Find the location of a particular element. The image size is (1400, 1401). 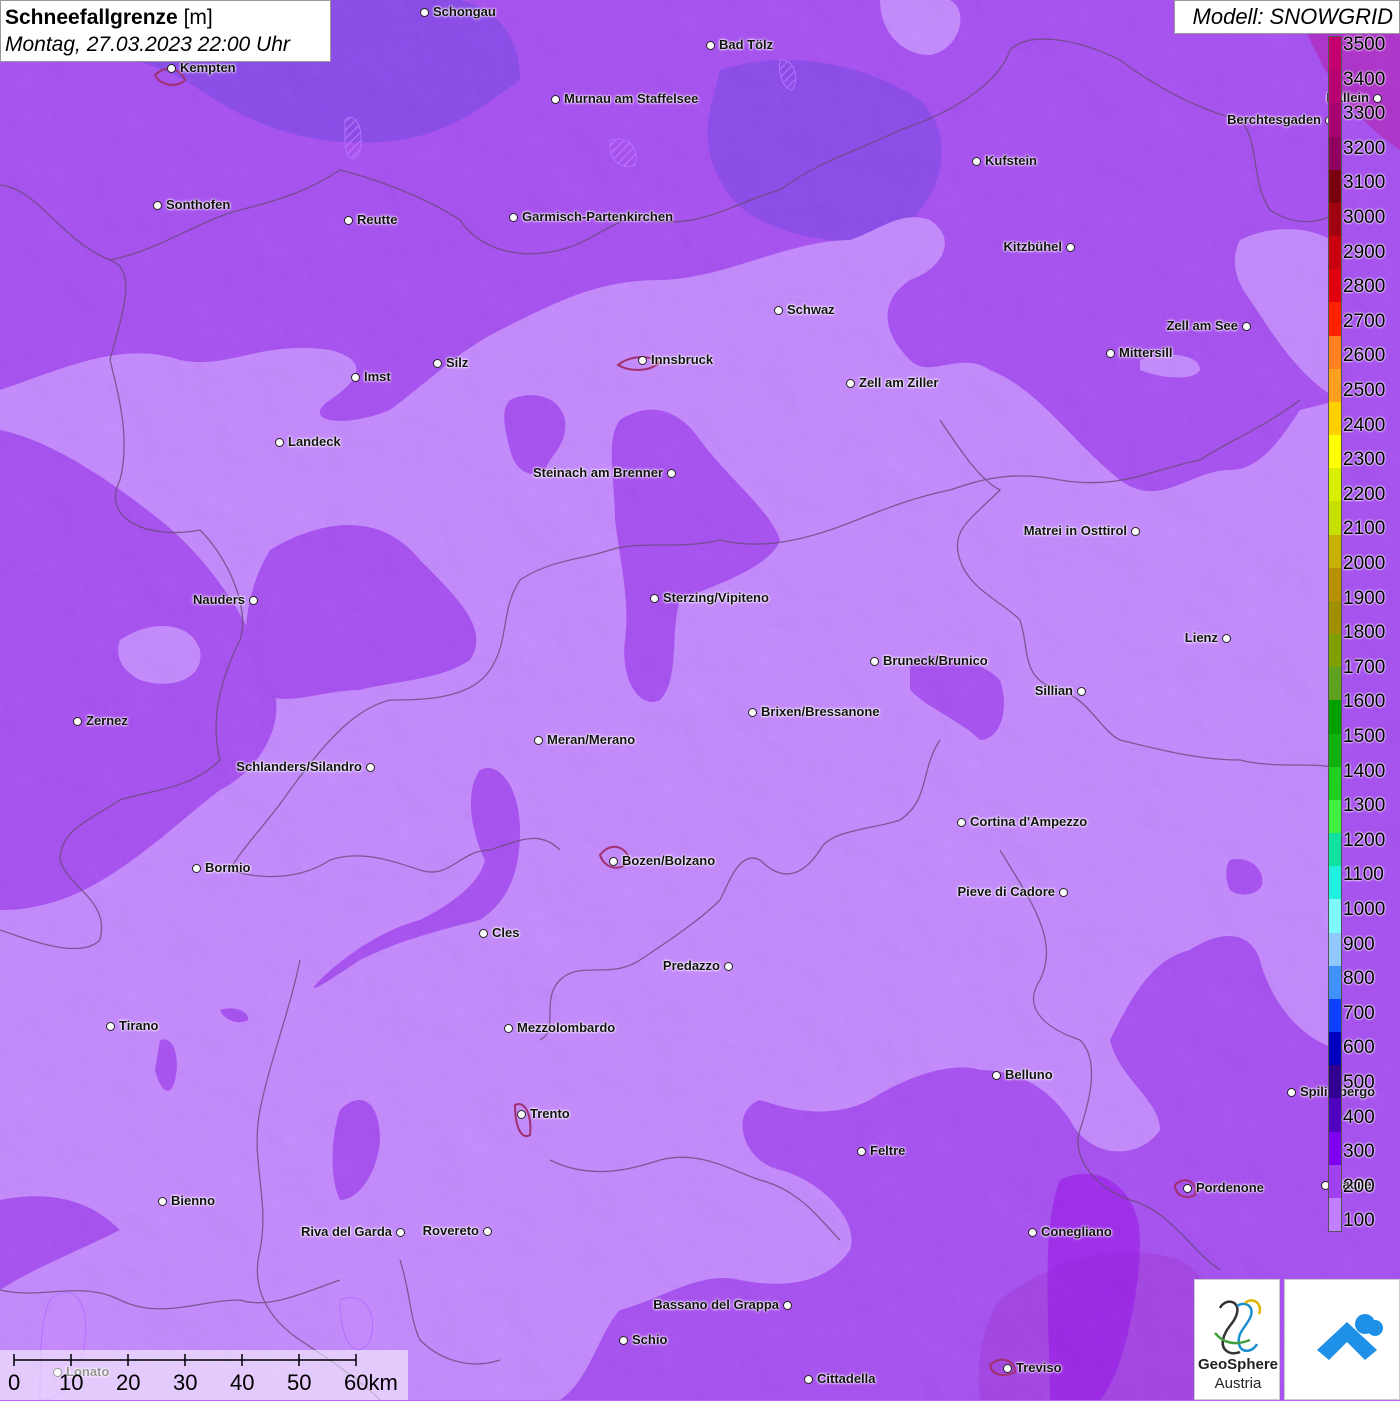

legend-label: 1900 is located at coordinates (1364, 598).